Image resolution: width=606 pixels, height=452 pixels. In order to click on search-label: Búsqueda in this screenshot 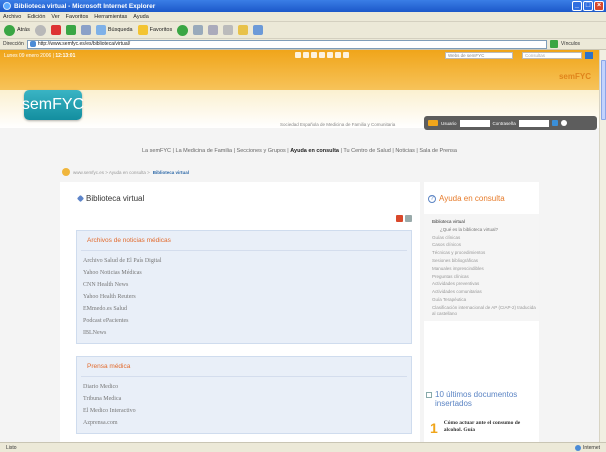, I will do `click(120, 30)`.